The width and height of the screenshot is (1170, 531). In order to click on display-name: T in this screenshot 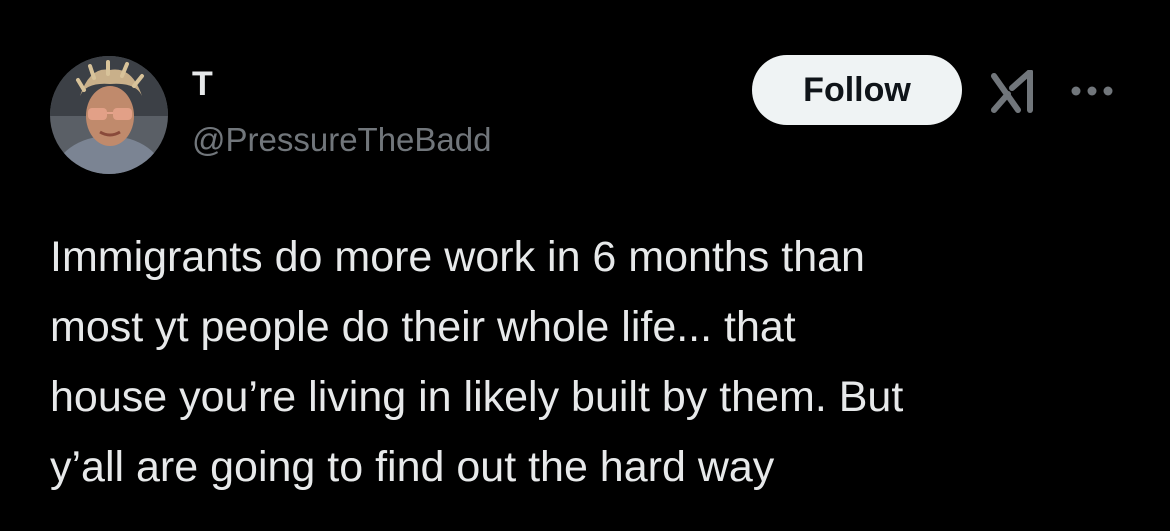, I will do `click(341, 84)`.